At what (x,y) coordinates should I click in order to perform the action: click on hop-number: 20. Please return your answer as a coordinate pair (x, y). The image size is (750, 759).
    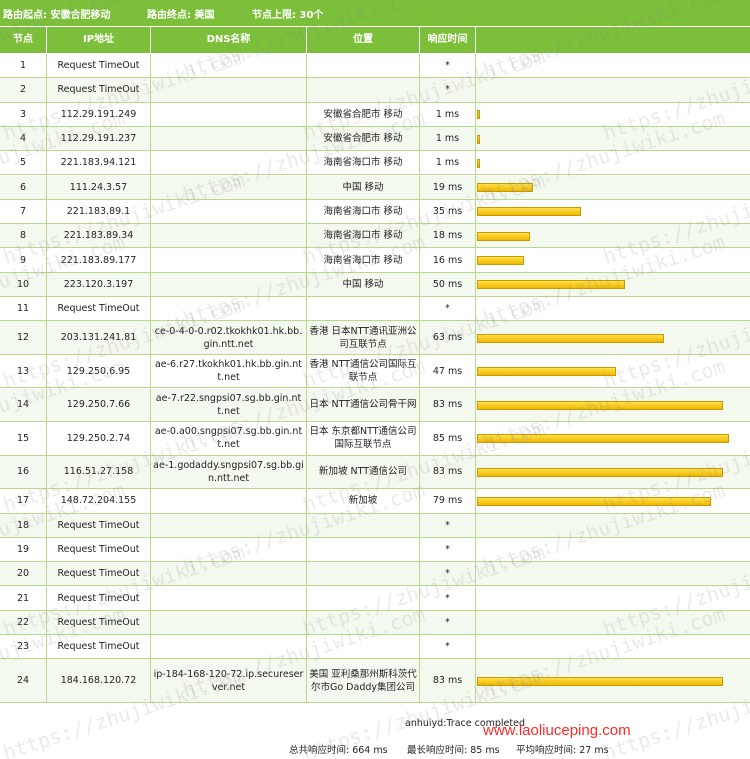
    Looking at the image, I should click on (23, 574).